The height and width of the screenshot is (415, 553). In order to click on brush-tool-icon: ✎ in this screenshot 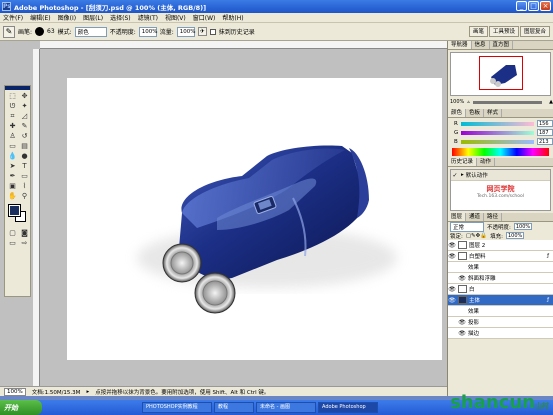, I will do `click(24, 126)`.